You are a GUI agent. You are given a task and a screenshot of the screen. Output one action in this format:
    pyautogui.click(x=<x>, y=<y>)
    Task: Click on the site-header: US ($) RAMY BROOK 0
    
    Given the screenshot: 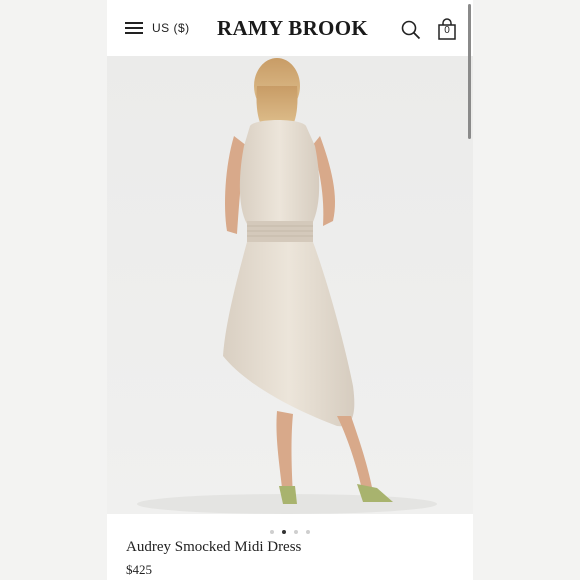 What is the action you would take?
    pyautogui.click(x=290, y=28)
    